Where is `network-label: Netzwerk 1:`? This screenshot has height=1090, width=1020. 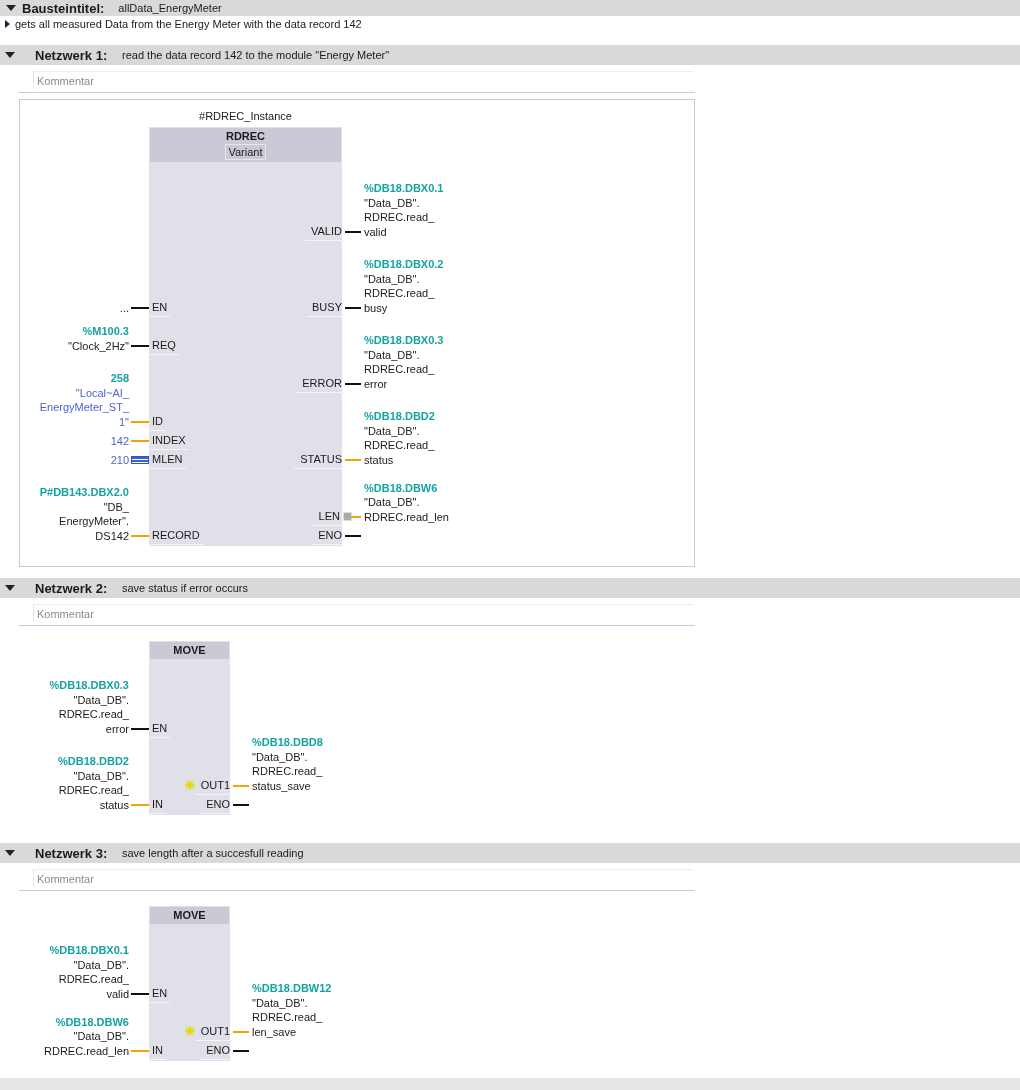
network-label: Netzwerk 1: is located at coordinates (72, 55).